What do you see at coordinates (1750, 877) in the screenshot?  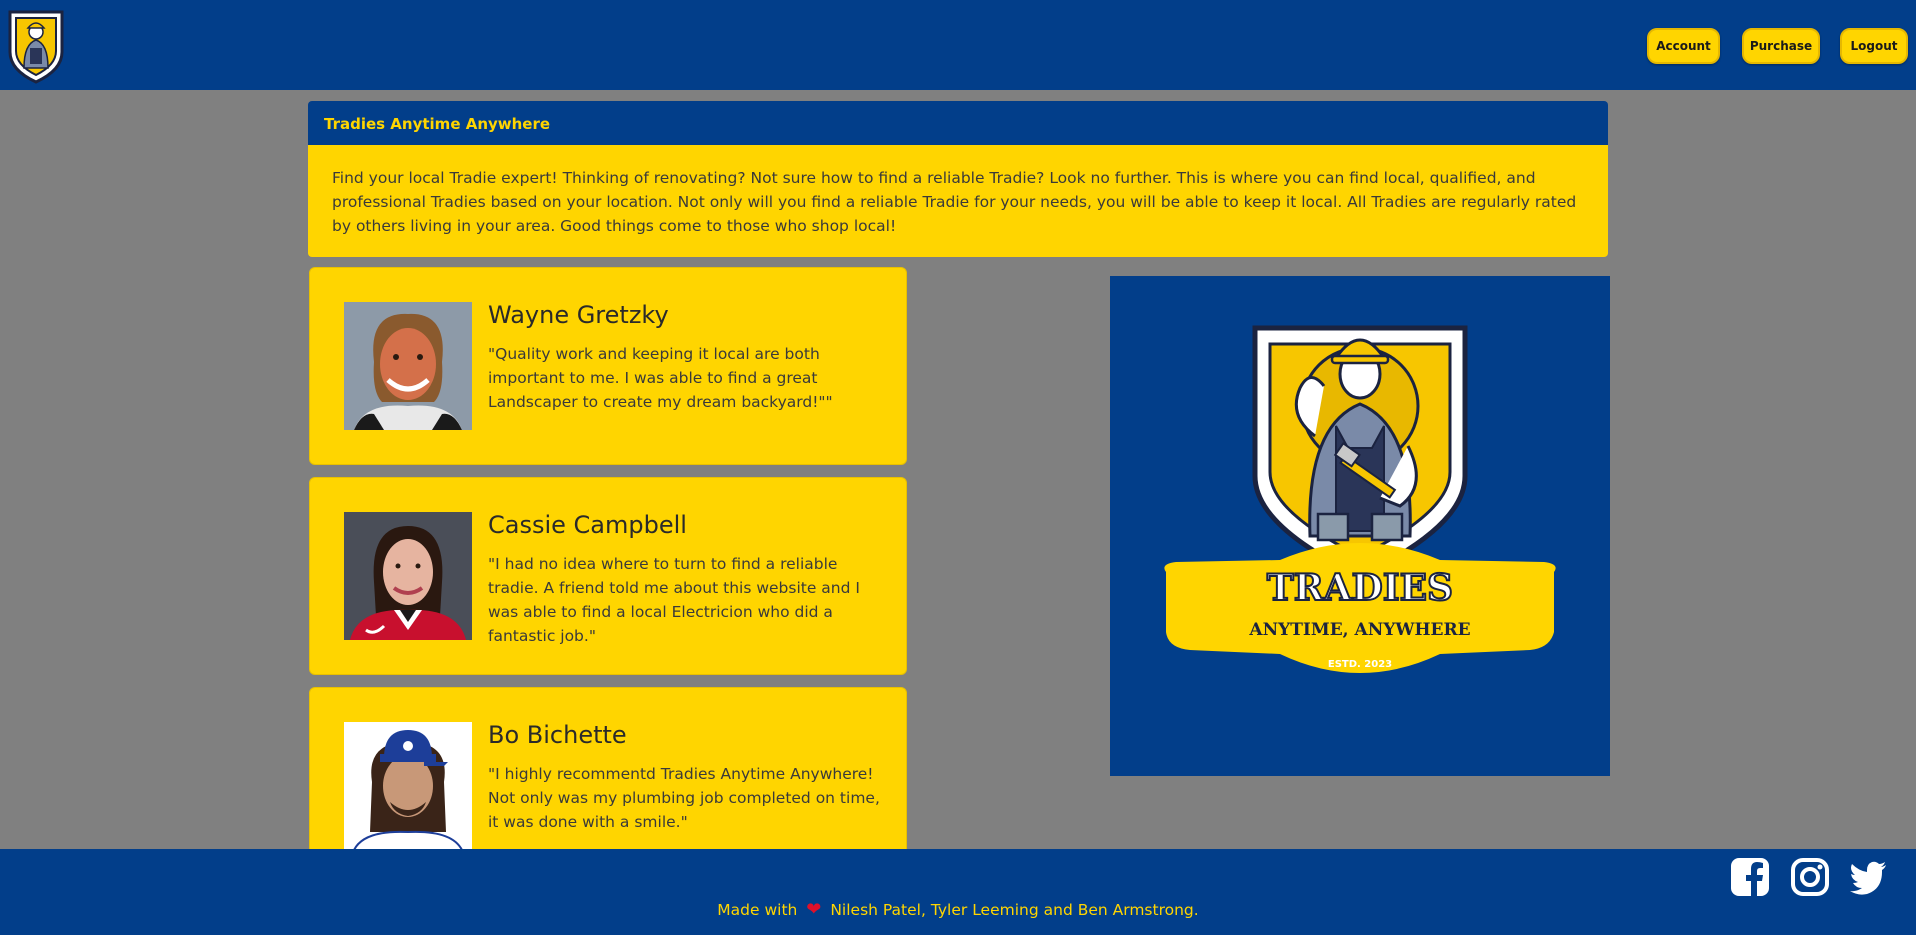 I see `facebook-icon` at bounding box center [1750, 877].